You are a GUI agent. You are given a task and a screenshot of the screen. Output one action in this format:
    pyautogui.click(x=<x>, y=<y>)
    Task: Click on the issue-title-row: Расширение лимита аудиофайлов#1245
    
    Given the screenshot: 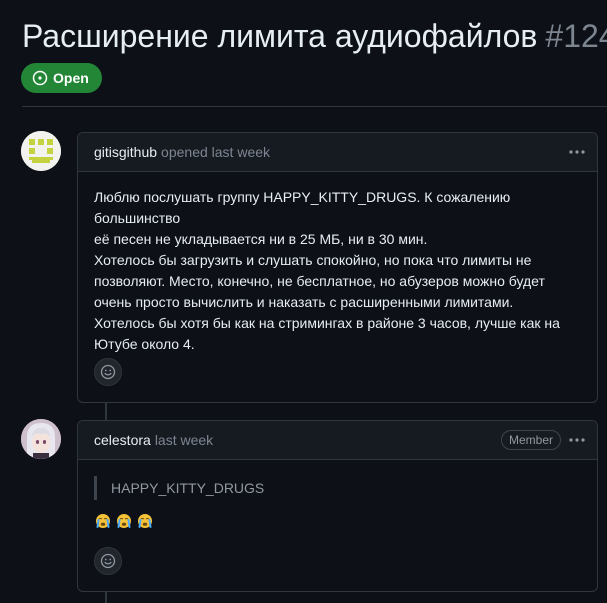 What is the action you would take?
    pyautogui.click(x=314, y=36)
    